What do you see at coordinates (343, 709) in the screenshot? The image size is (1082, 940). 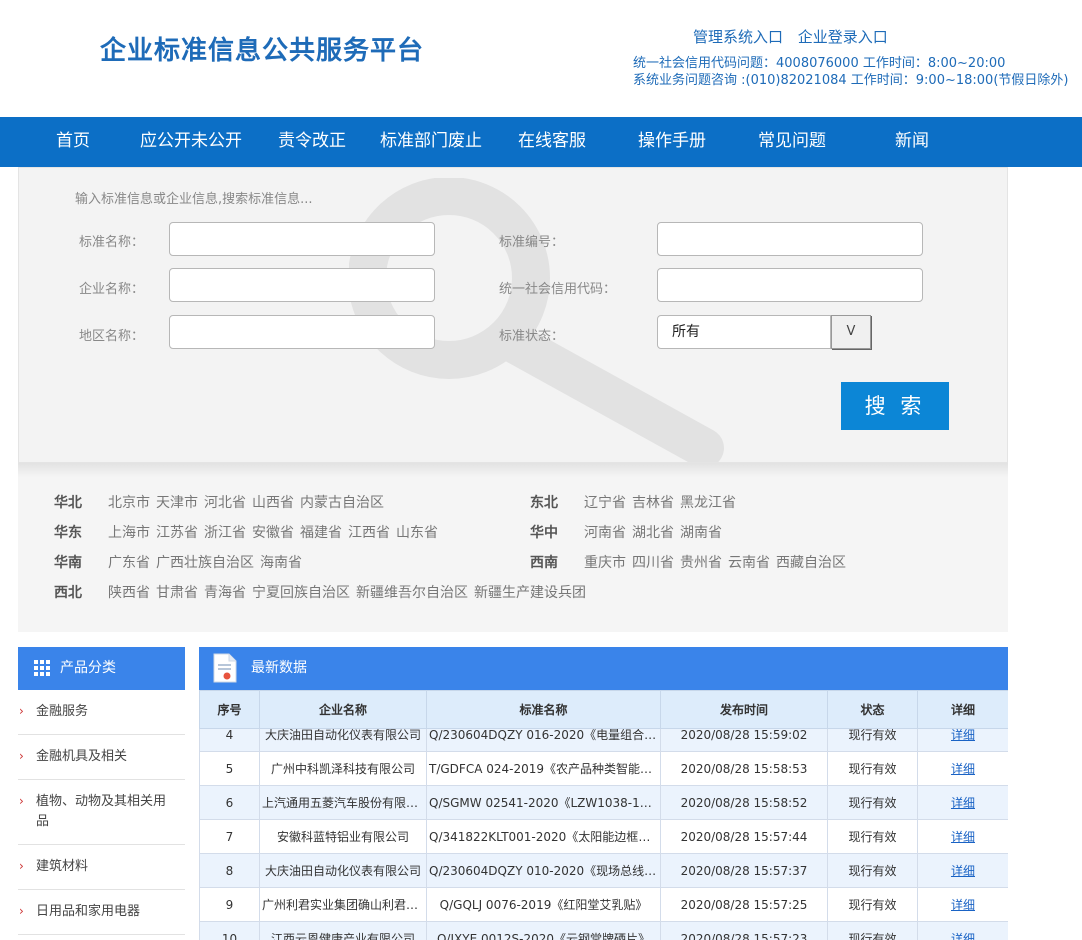 I see `col-company: 企业名称` at bounding box center [343, 709].